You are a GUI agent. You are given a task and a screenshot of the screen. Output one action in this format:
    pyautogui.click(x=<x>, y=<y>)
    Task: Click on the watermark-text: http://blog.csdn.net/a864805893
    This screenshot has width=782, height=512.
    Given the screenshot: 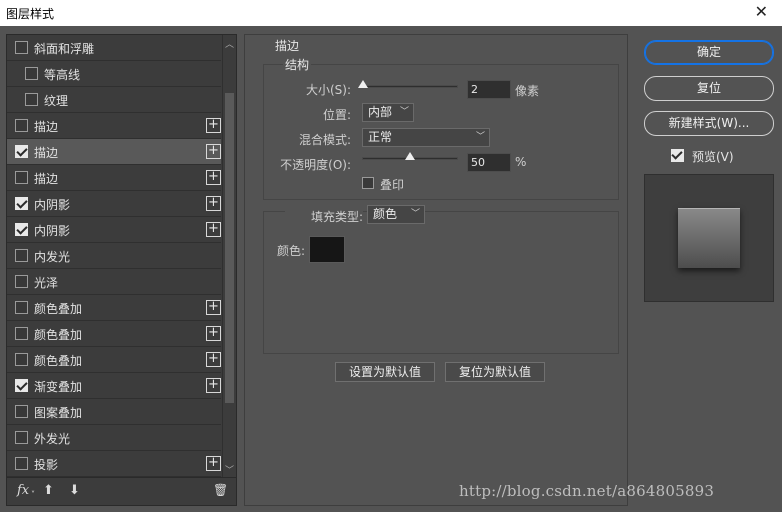 What is the action you would take?
    pyautogui.click(x=587, y=491)
    